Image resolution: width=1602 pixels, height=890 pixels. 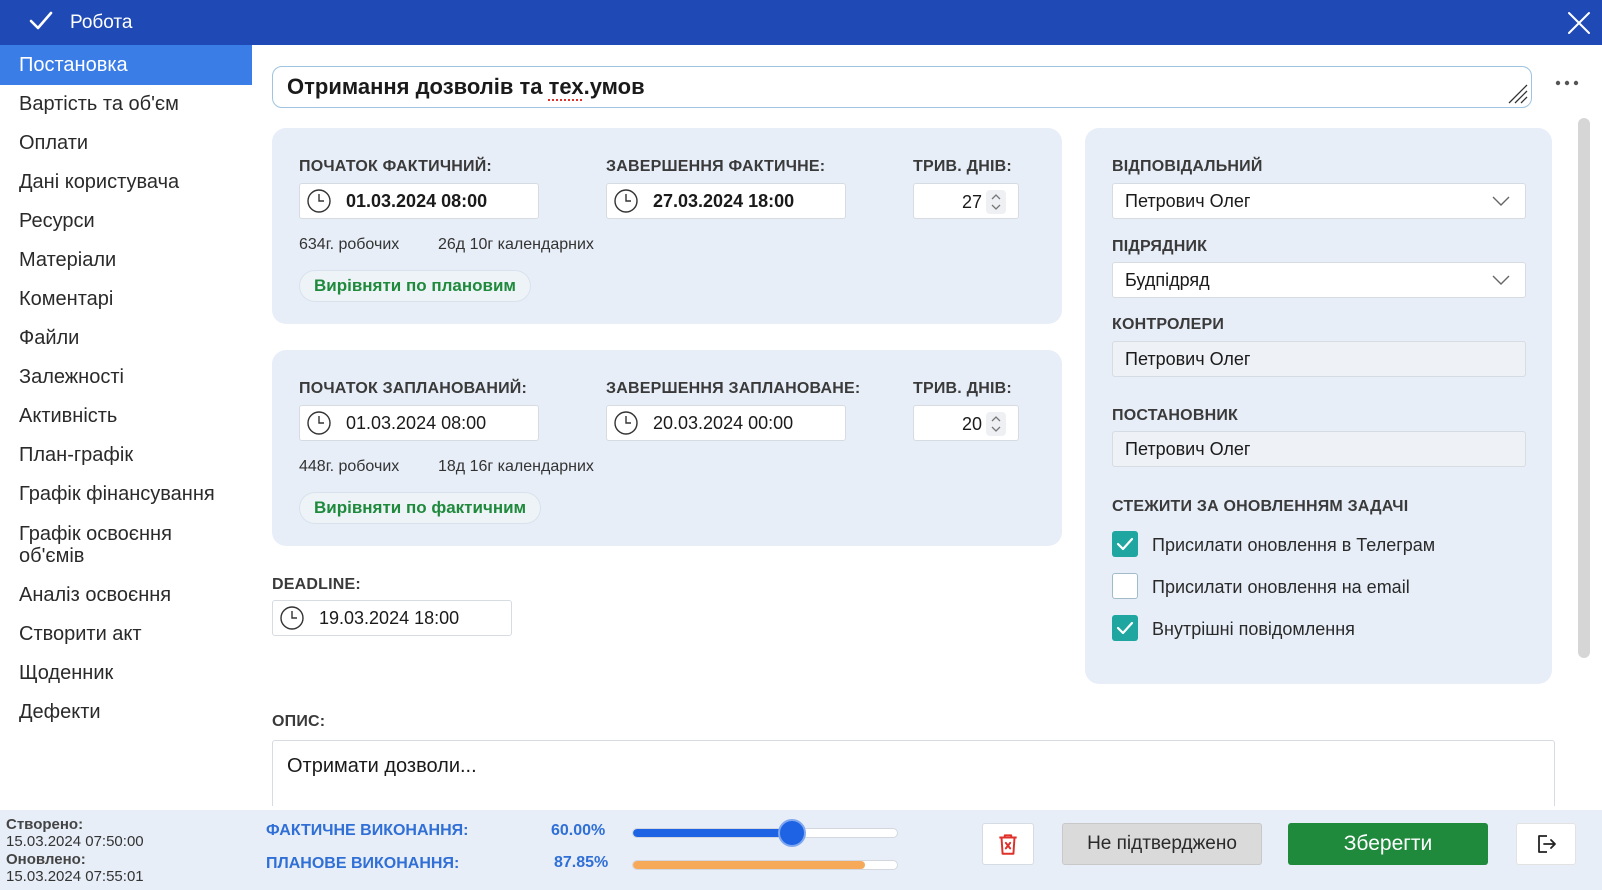 I want to click on actual-start-value: 01.03.2024 08:00, so click(x=417, y=200).